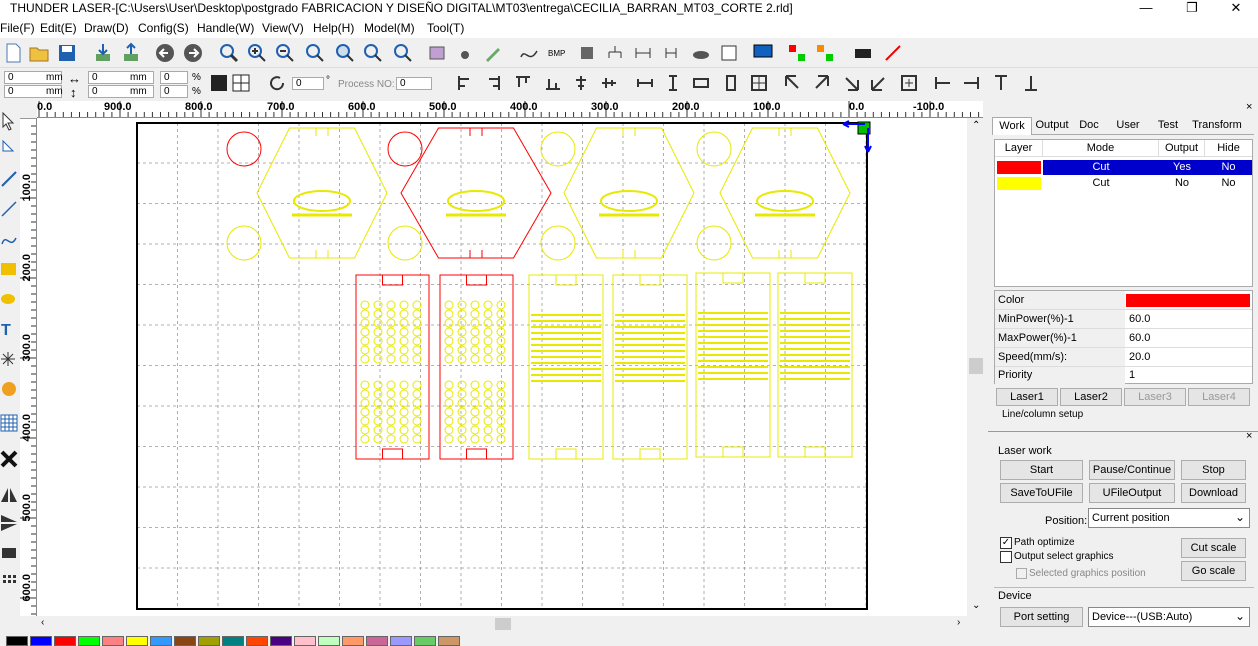 The width and height of the screenshot is (1258, 646). I want to click on frame-icon, so click(437, 53).